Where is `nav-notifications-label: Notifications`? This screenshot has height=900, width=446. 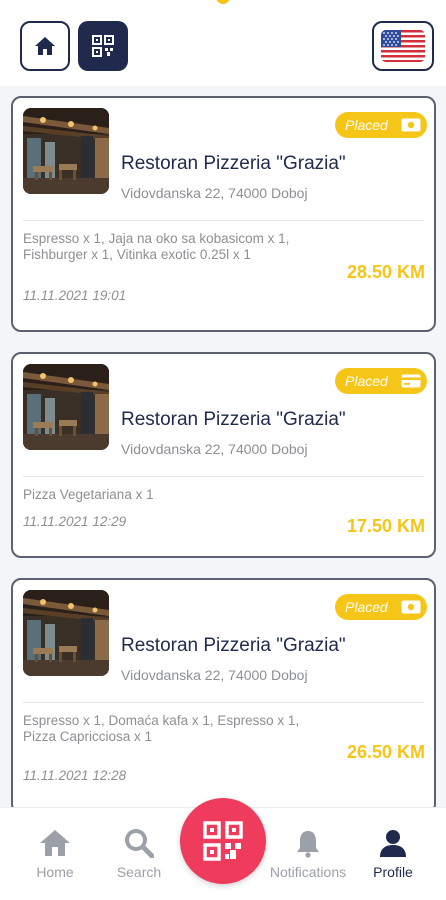 nav-notifications-label: Notifications is located at coordinates (308, 872).